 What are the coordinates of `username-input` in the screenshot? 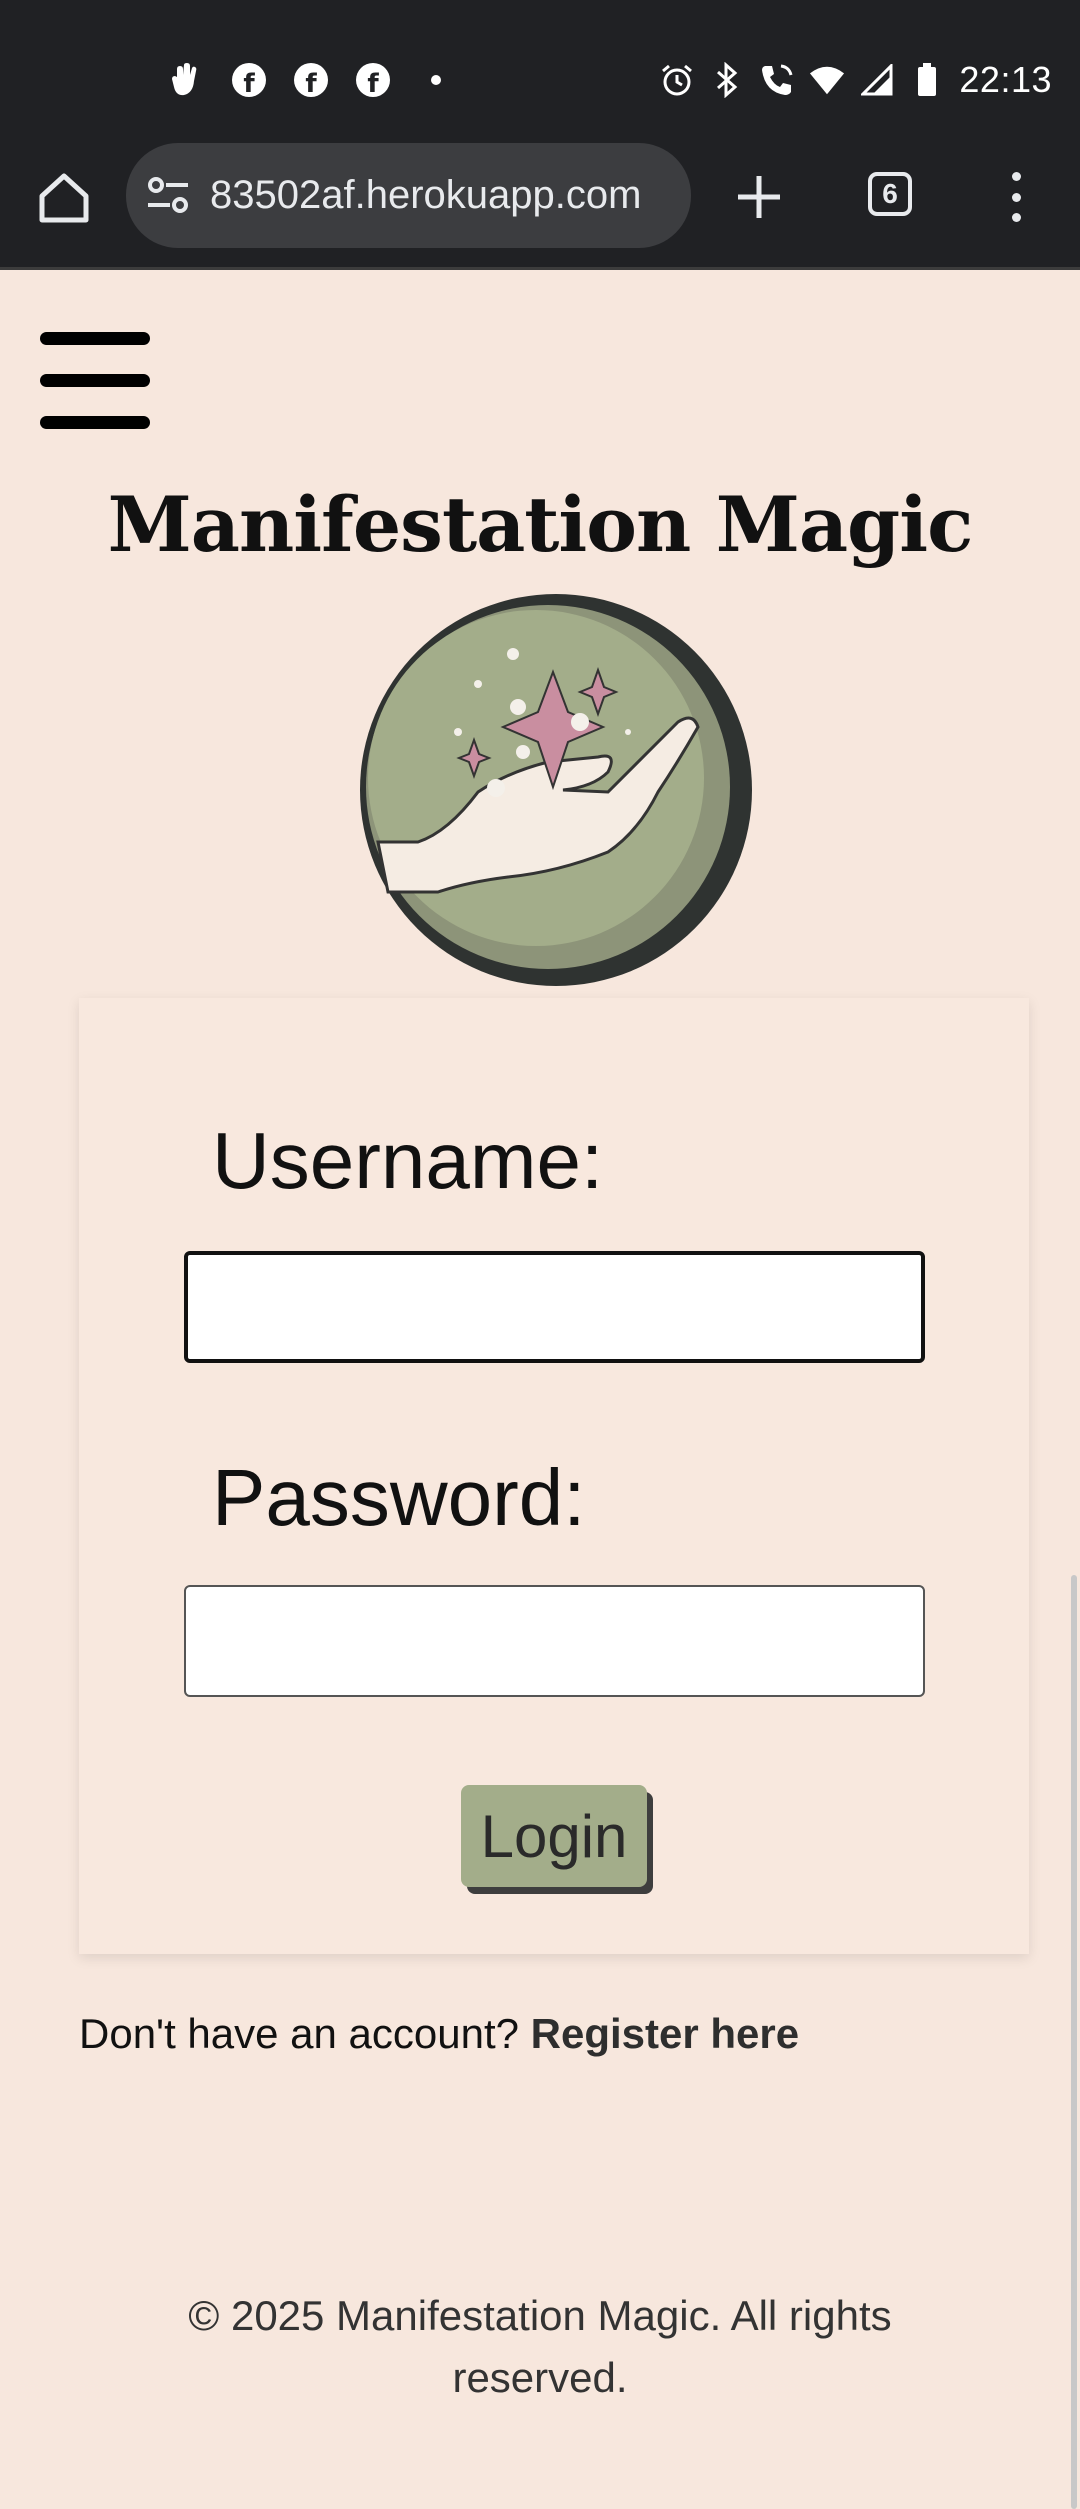 It's located at (554, 1307).